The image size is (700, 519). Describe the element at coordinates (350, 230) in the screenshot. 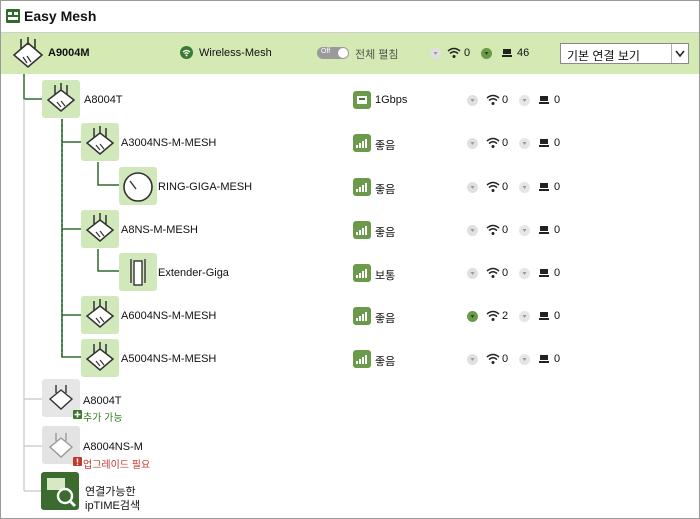

I see `node-row: A8NS-M-MESH 좋음 0 0` at that location.